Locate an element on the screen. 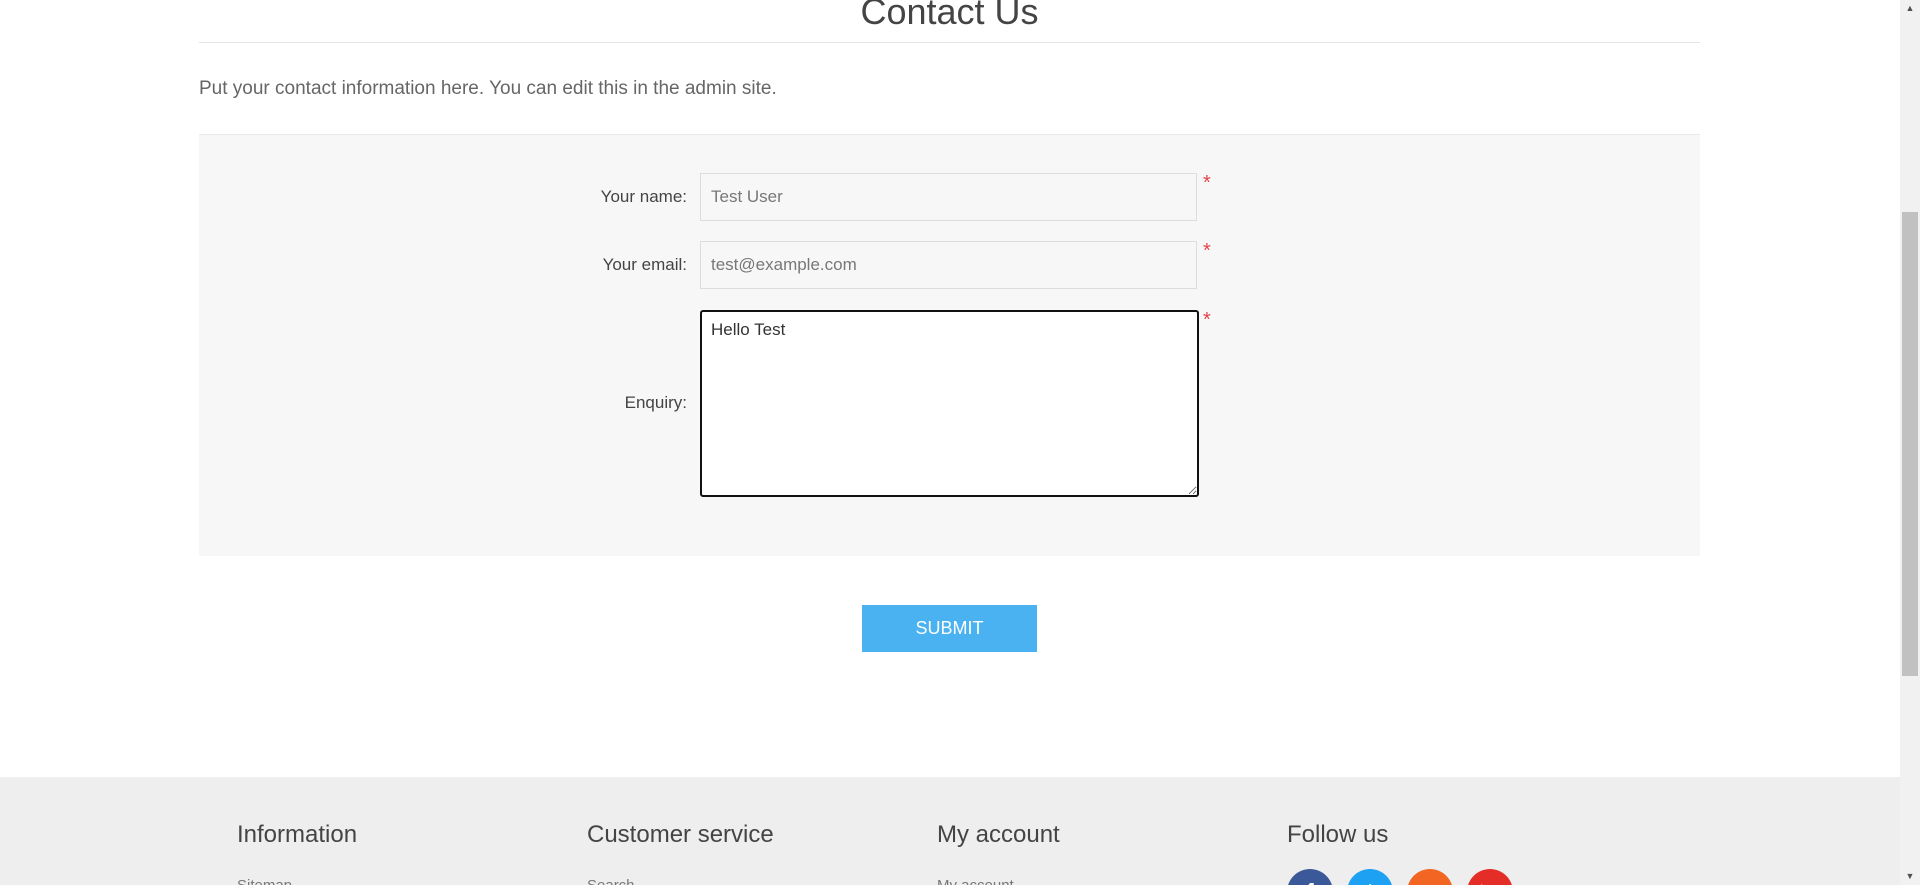 This screenshot has width=1920, height=885. name-input is located at coordinates (948, 197).